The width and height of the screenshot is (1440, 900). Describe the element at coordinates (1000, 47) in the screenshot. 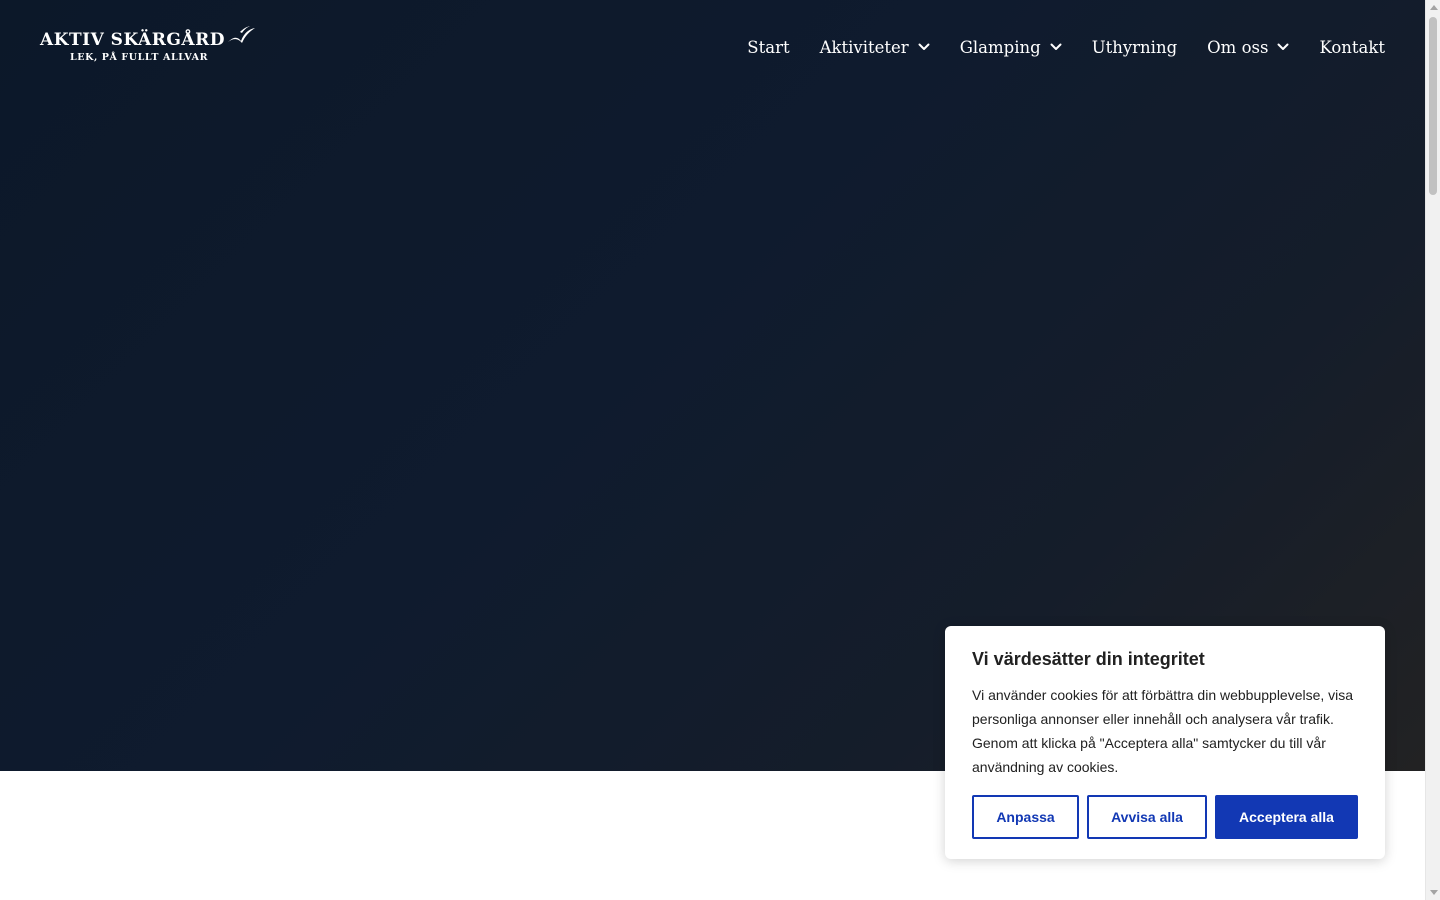

I see `nav-label: Glamping` at that location.